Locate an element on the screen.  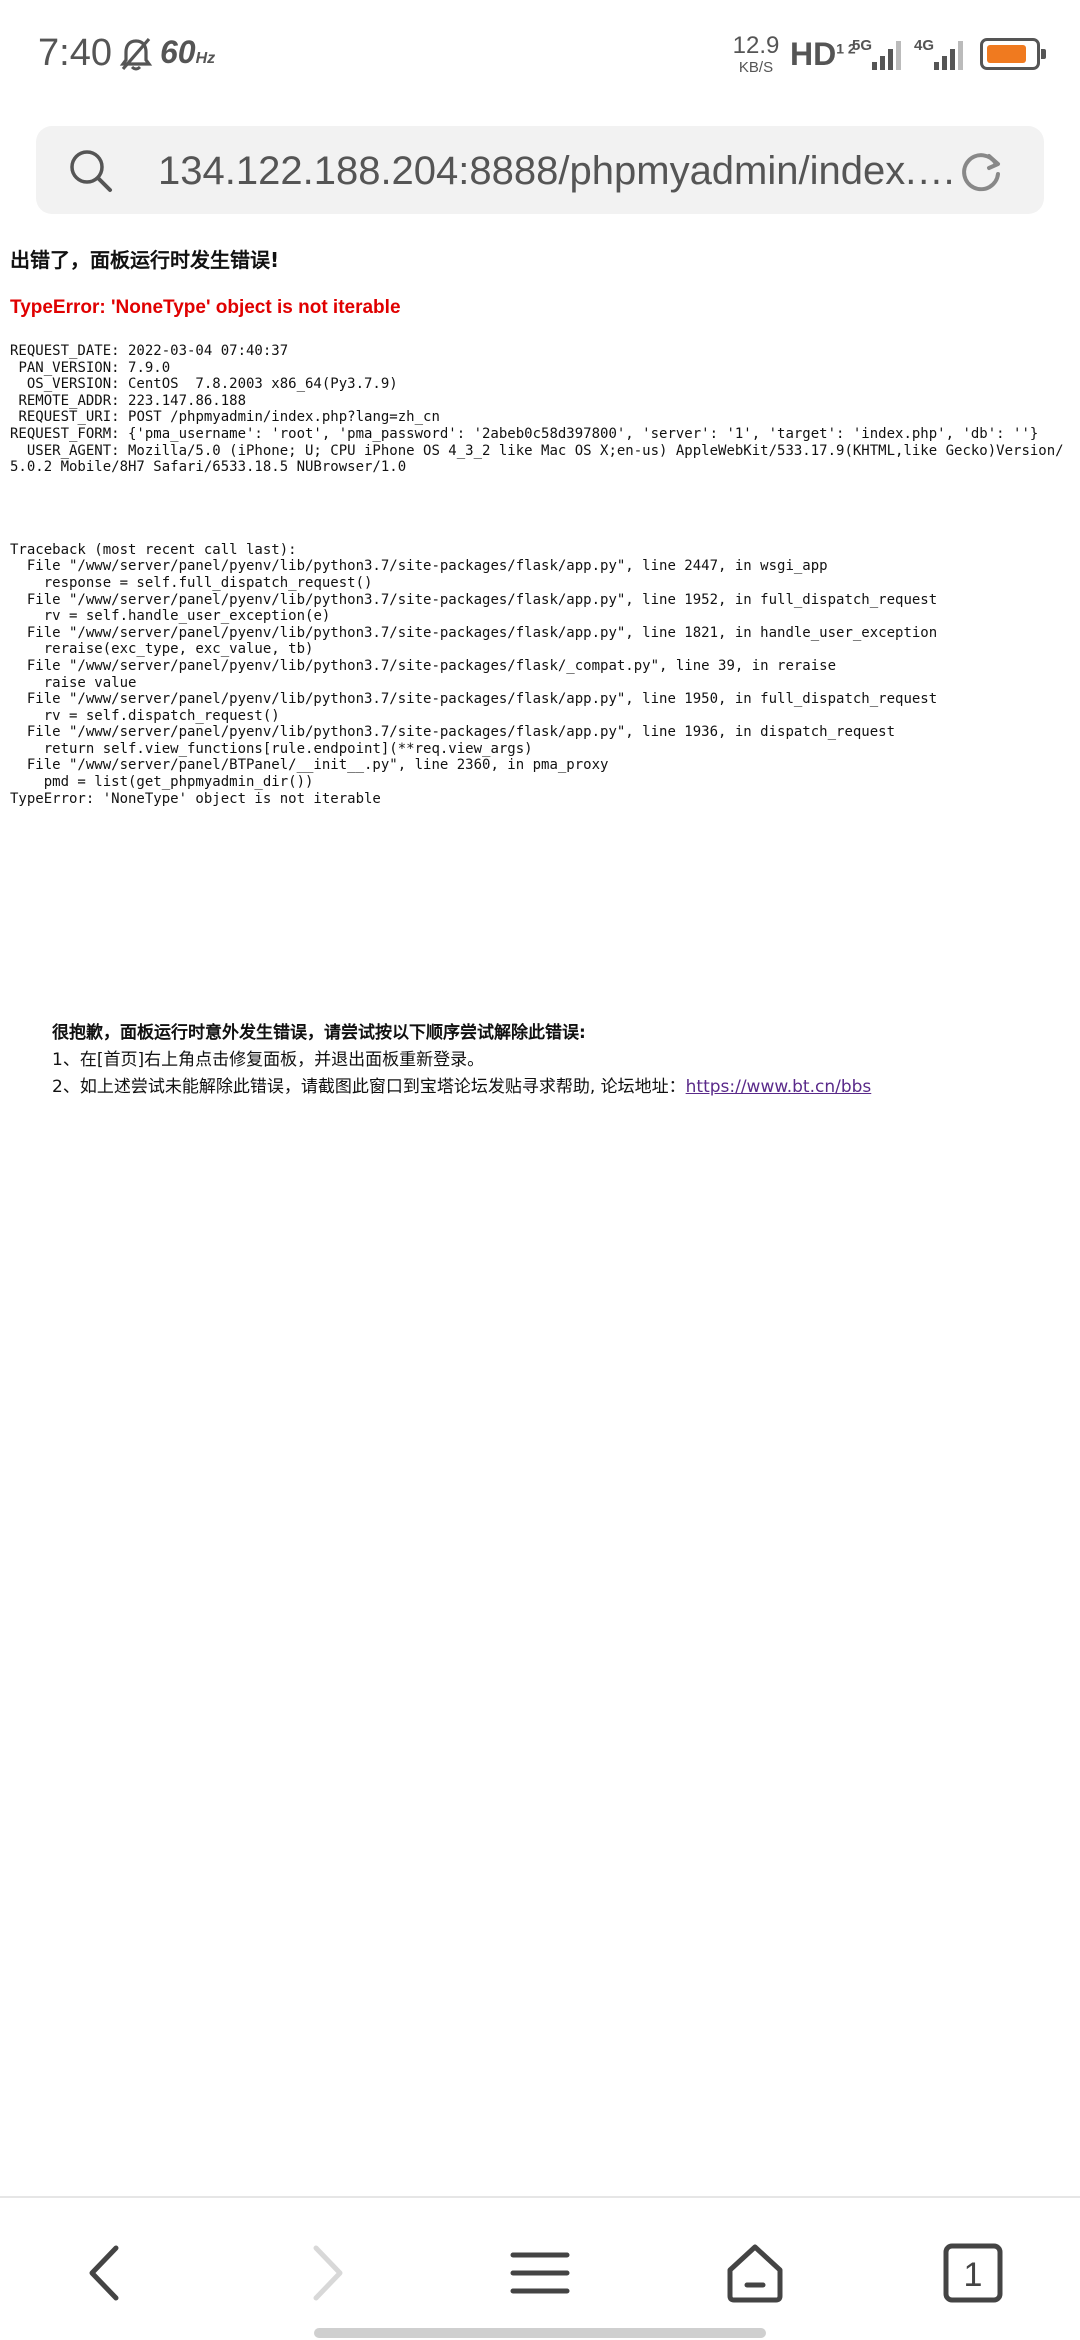
bell-muted-icon is located at coordinates (136, 54).